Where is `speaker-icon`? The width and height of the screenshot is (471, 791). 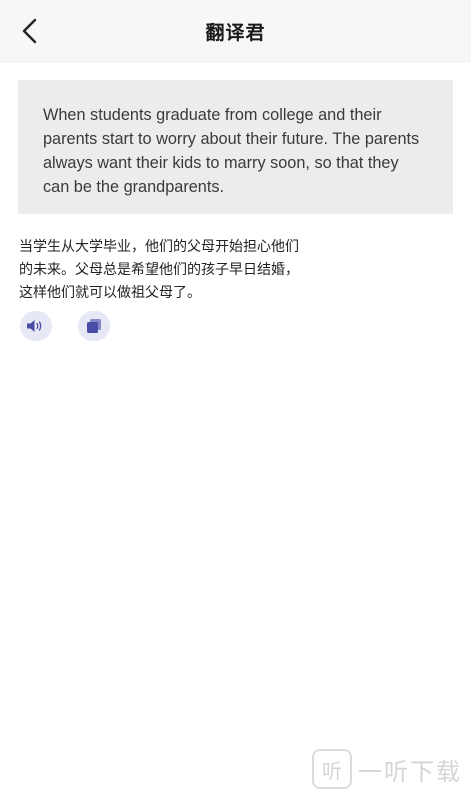
speaker-icon is located at coordinates (34, 326).